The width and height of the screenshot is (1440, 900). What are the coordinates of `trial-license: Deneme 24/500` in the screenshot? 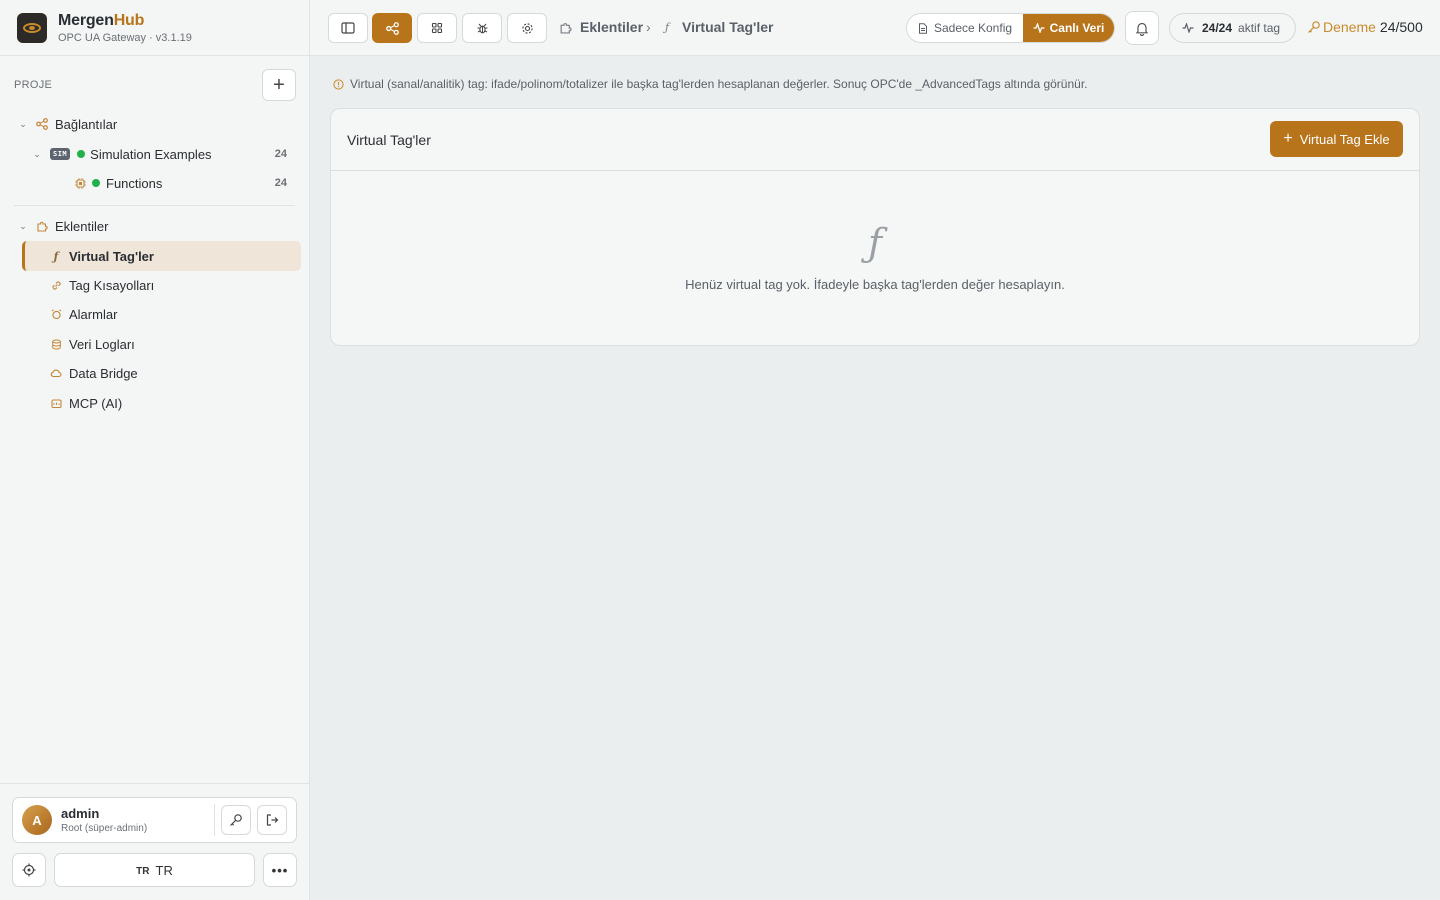 It's located at (1365, 27).